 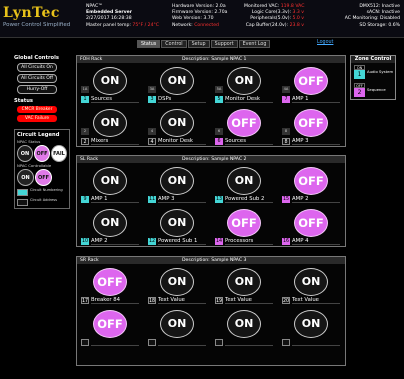 I want to click on zone-2: OFF 2 Sequence, so click(x=374, y=91).